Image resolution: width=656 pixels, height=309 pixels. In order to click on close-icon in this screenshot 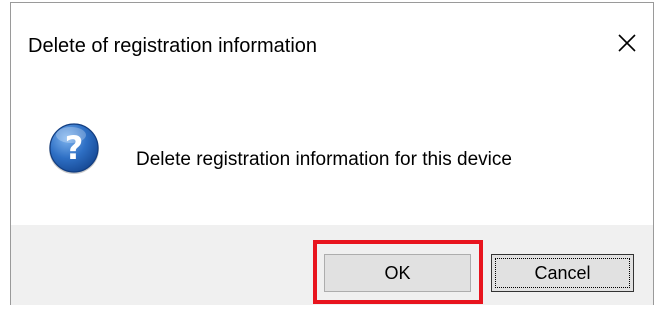, I will do `click(627, 43)`.